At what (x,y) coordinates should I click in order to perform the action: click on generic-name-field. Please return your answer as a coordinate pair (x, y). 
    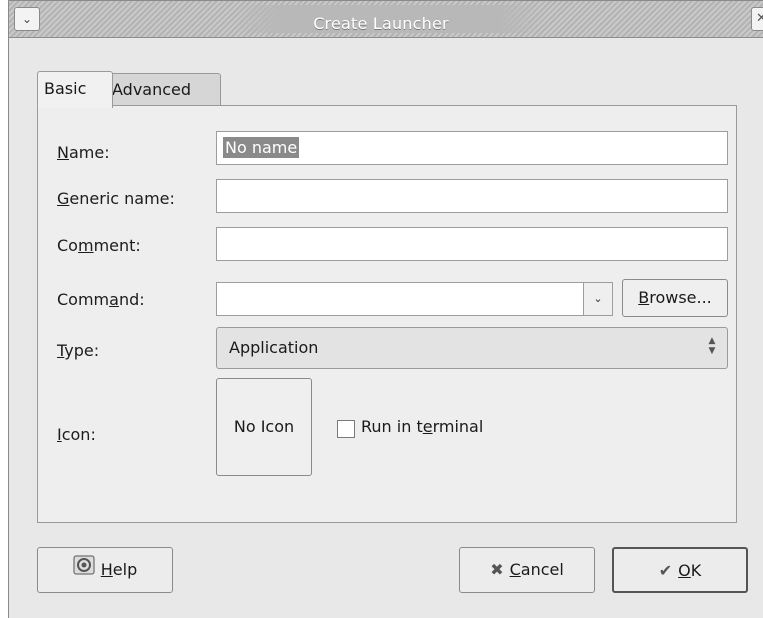
    Looking at the image, I should click on (472, 196).